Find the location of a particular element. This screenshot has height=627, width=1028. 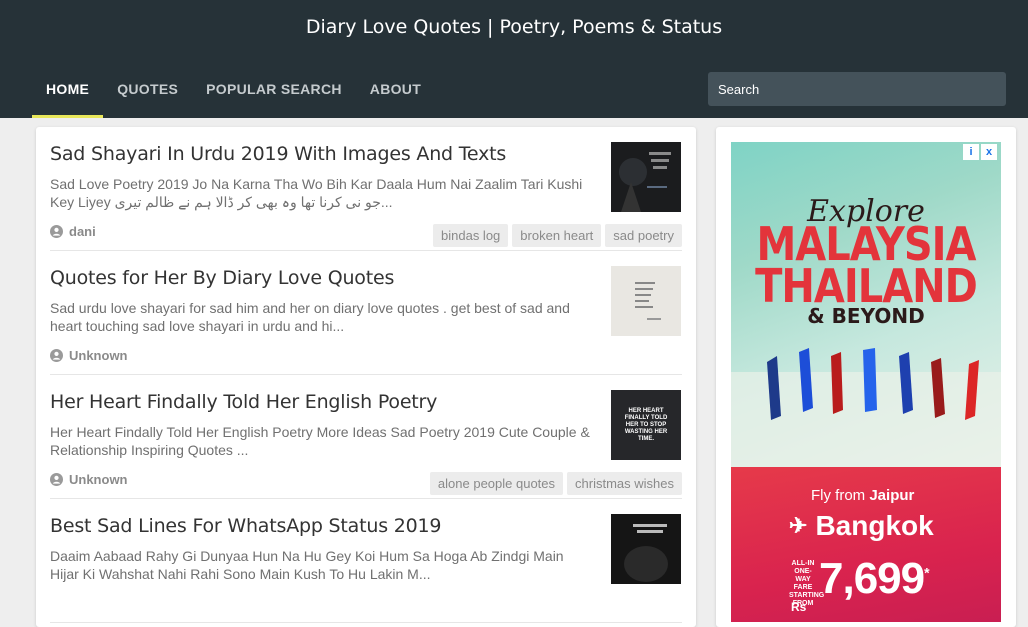

tag: sad poetry is located at coordinates (643, 235).